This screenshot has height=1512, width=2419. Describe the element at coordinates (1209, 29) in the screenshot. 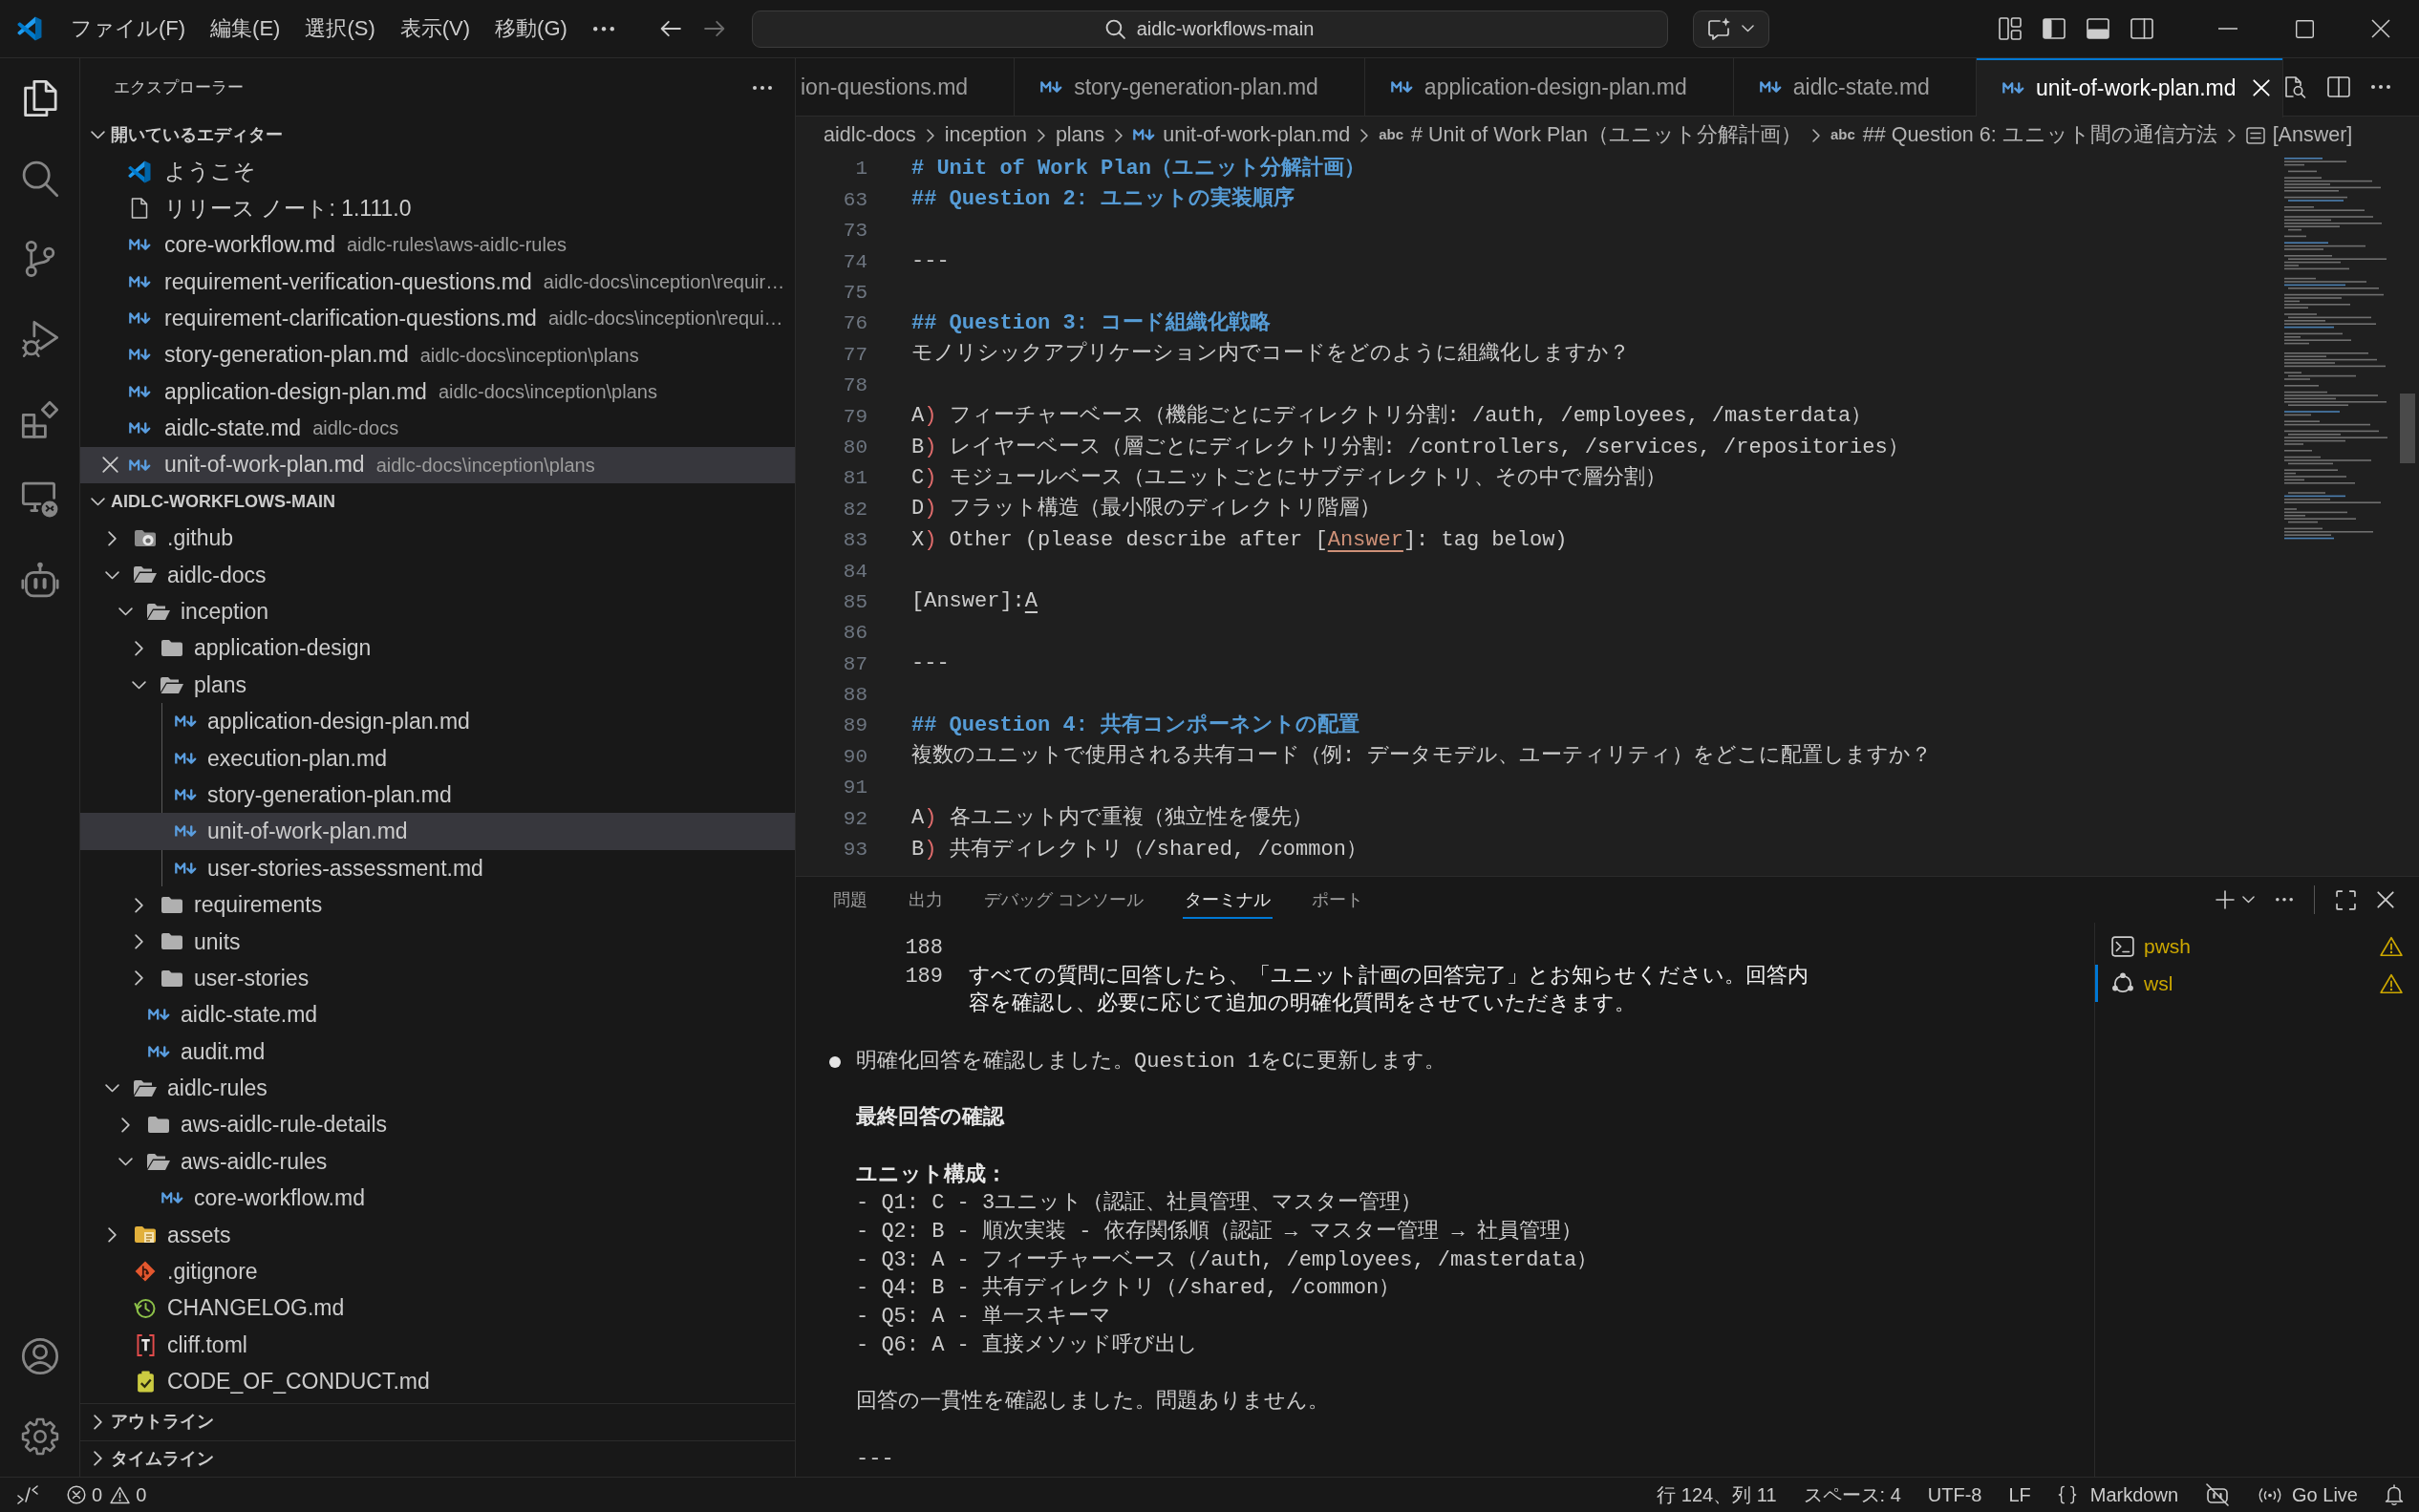

I see `command-center: aidlc-workflows-main` at that location.